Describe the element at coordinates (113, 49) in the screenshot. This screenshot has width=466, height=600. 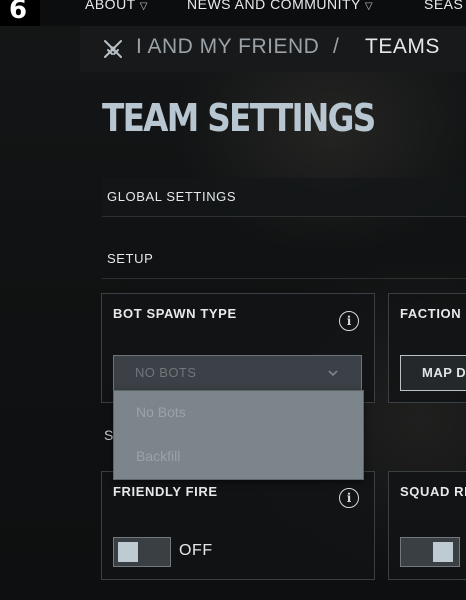
I see `crossed-swords-icon` at that location.